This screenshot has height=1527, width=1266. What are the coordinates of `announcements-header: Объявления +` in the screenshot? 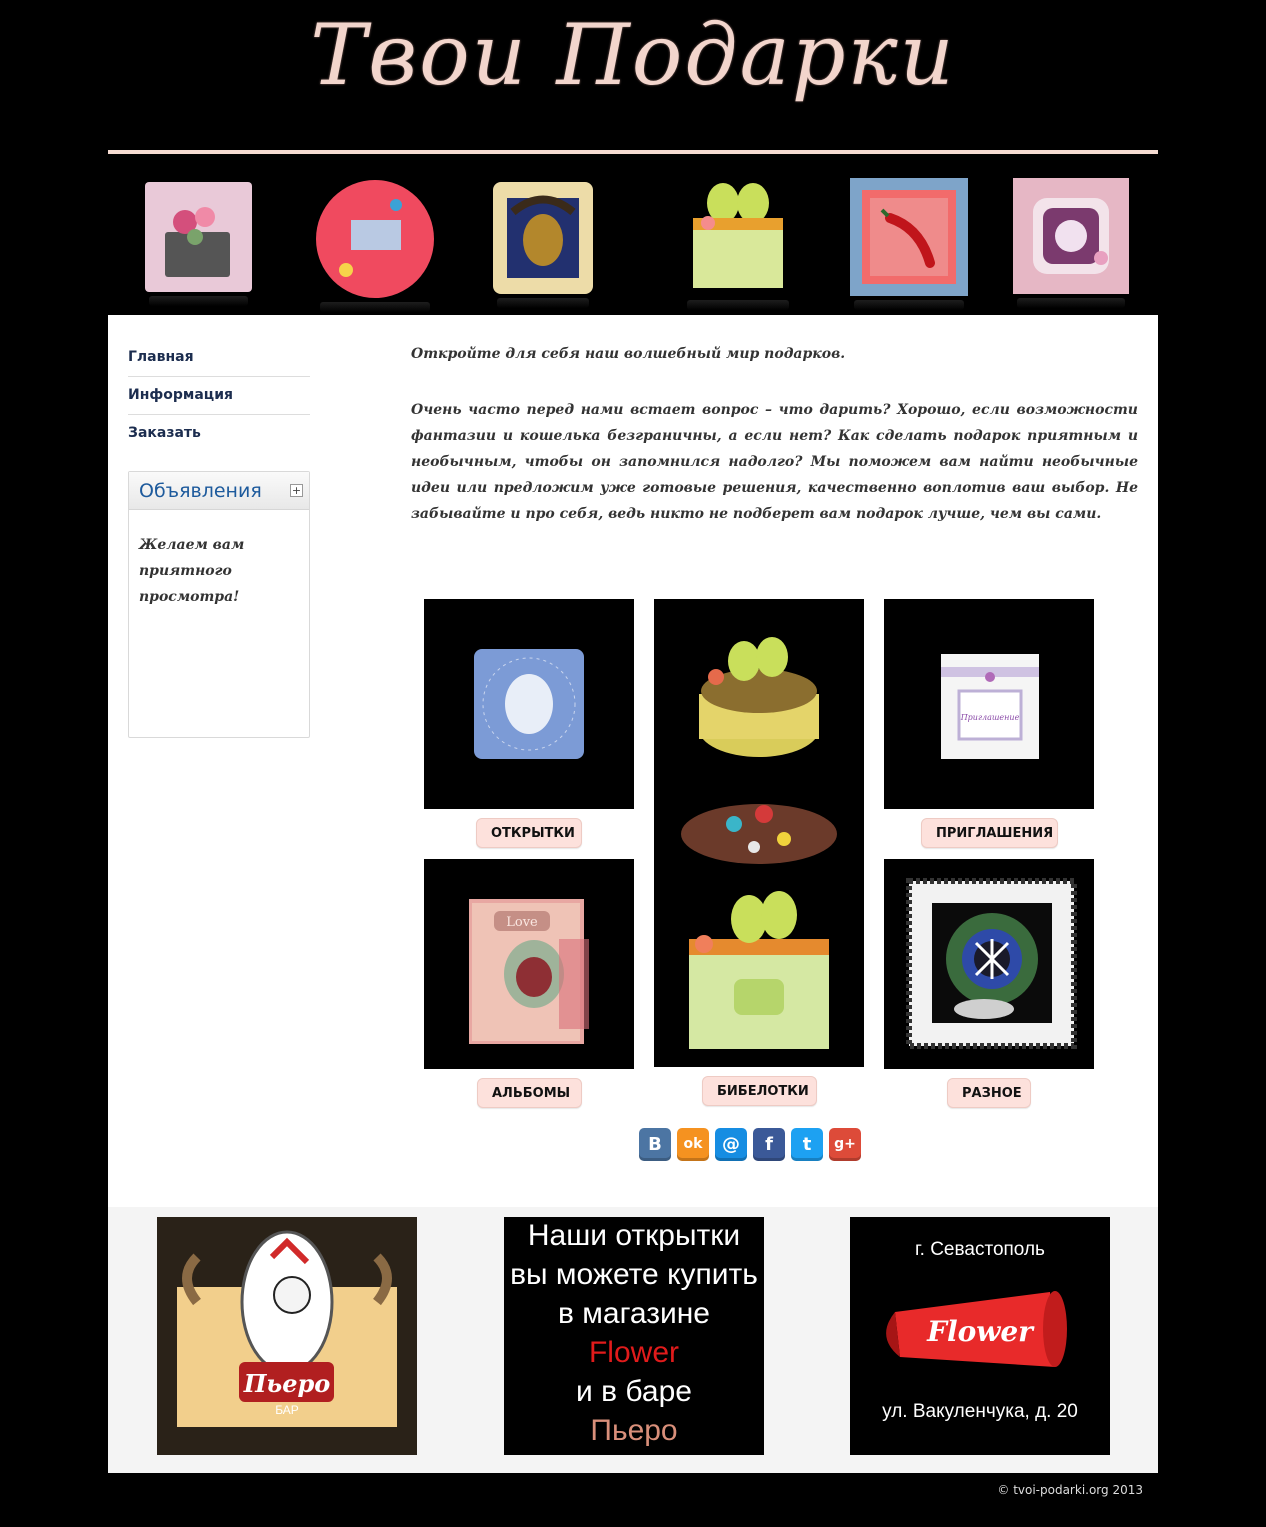 It's located at (219, 491).